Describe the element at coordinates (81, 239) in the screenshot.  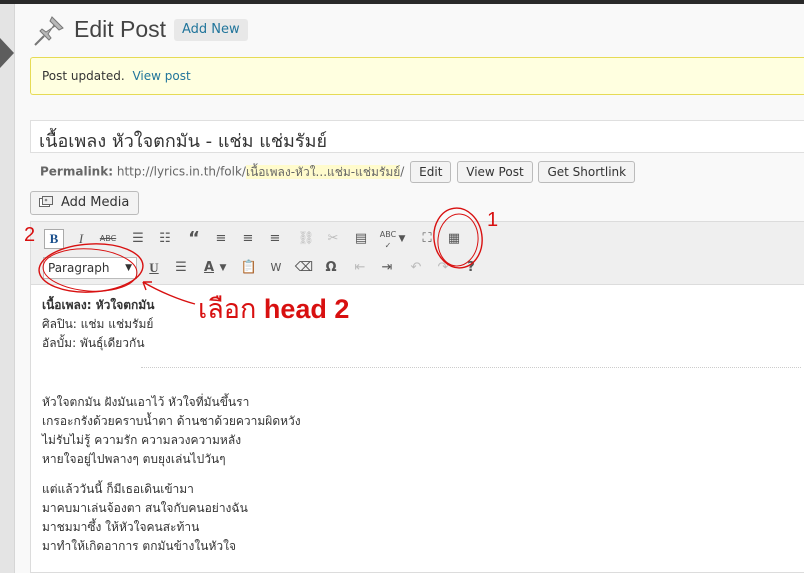
I see `italic-icon: I` at that location.